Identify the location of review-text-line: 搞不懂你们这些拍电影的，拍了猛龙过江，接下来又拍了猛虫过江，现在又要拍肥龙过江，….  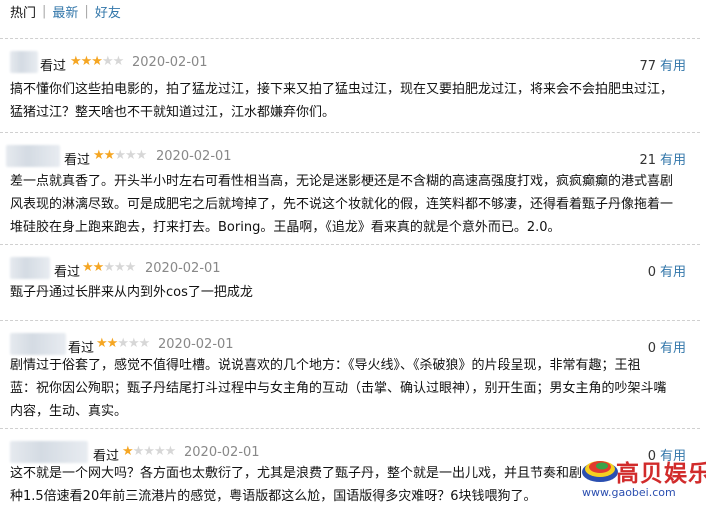
(342, 89).